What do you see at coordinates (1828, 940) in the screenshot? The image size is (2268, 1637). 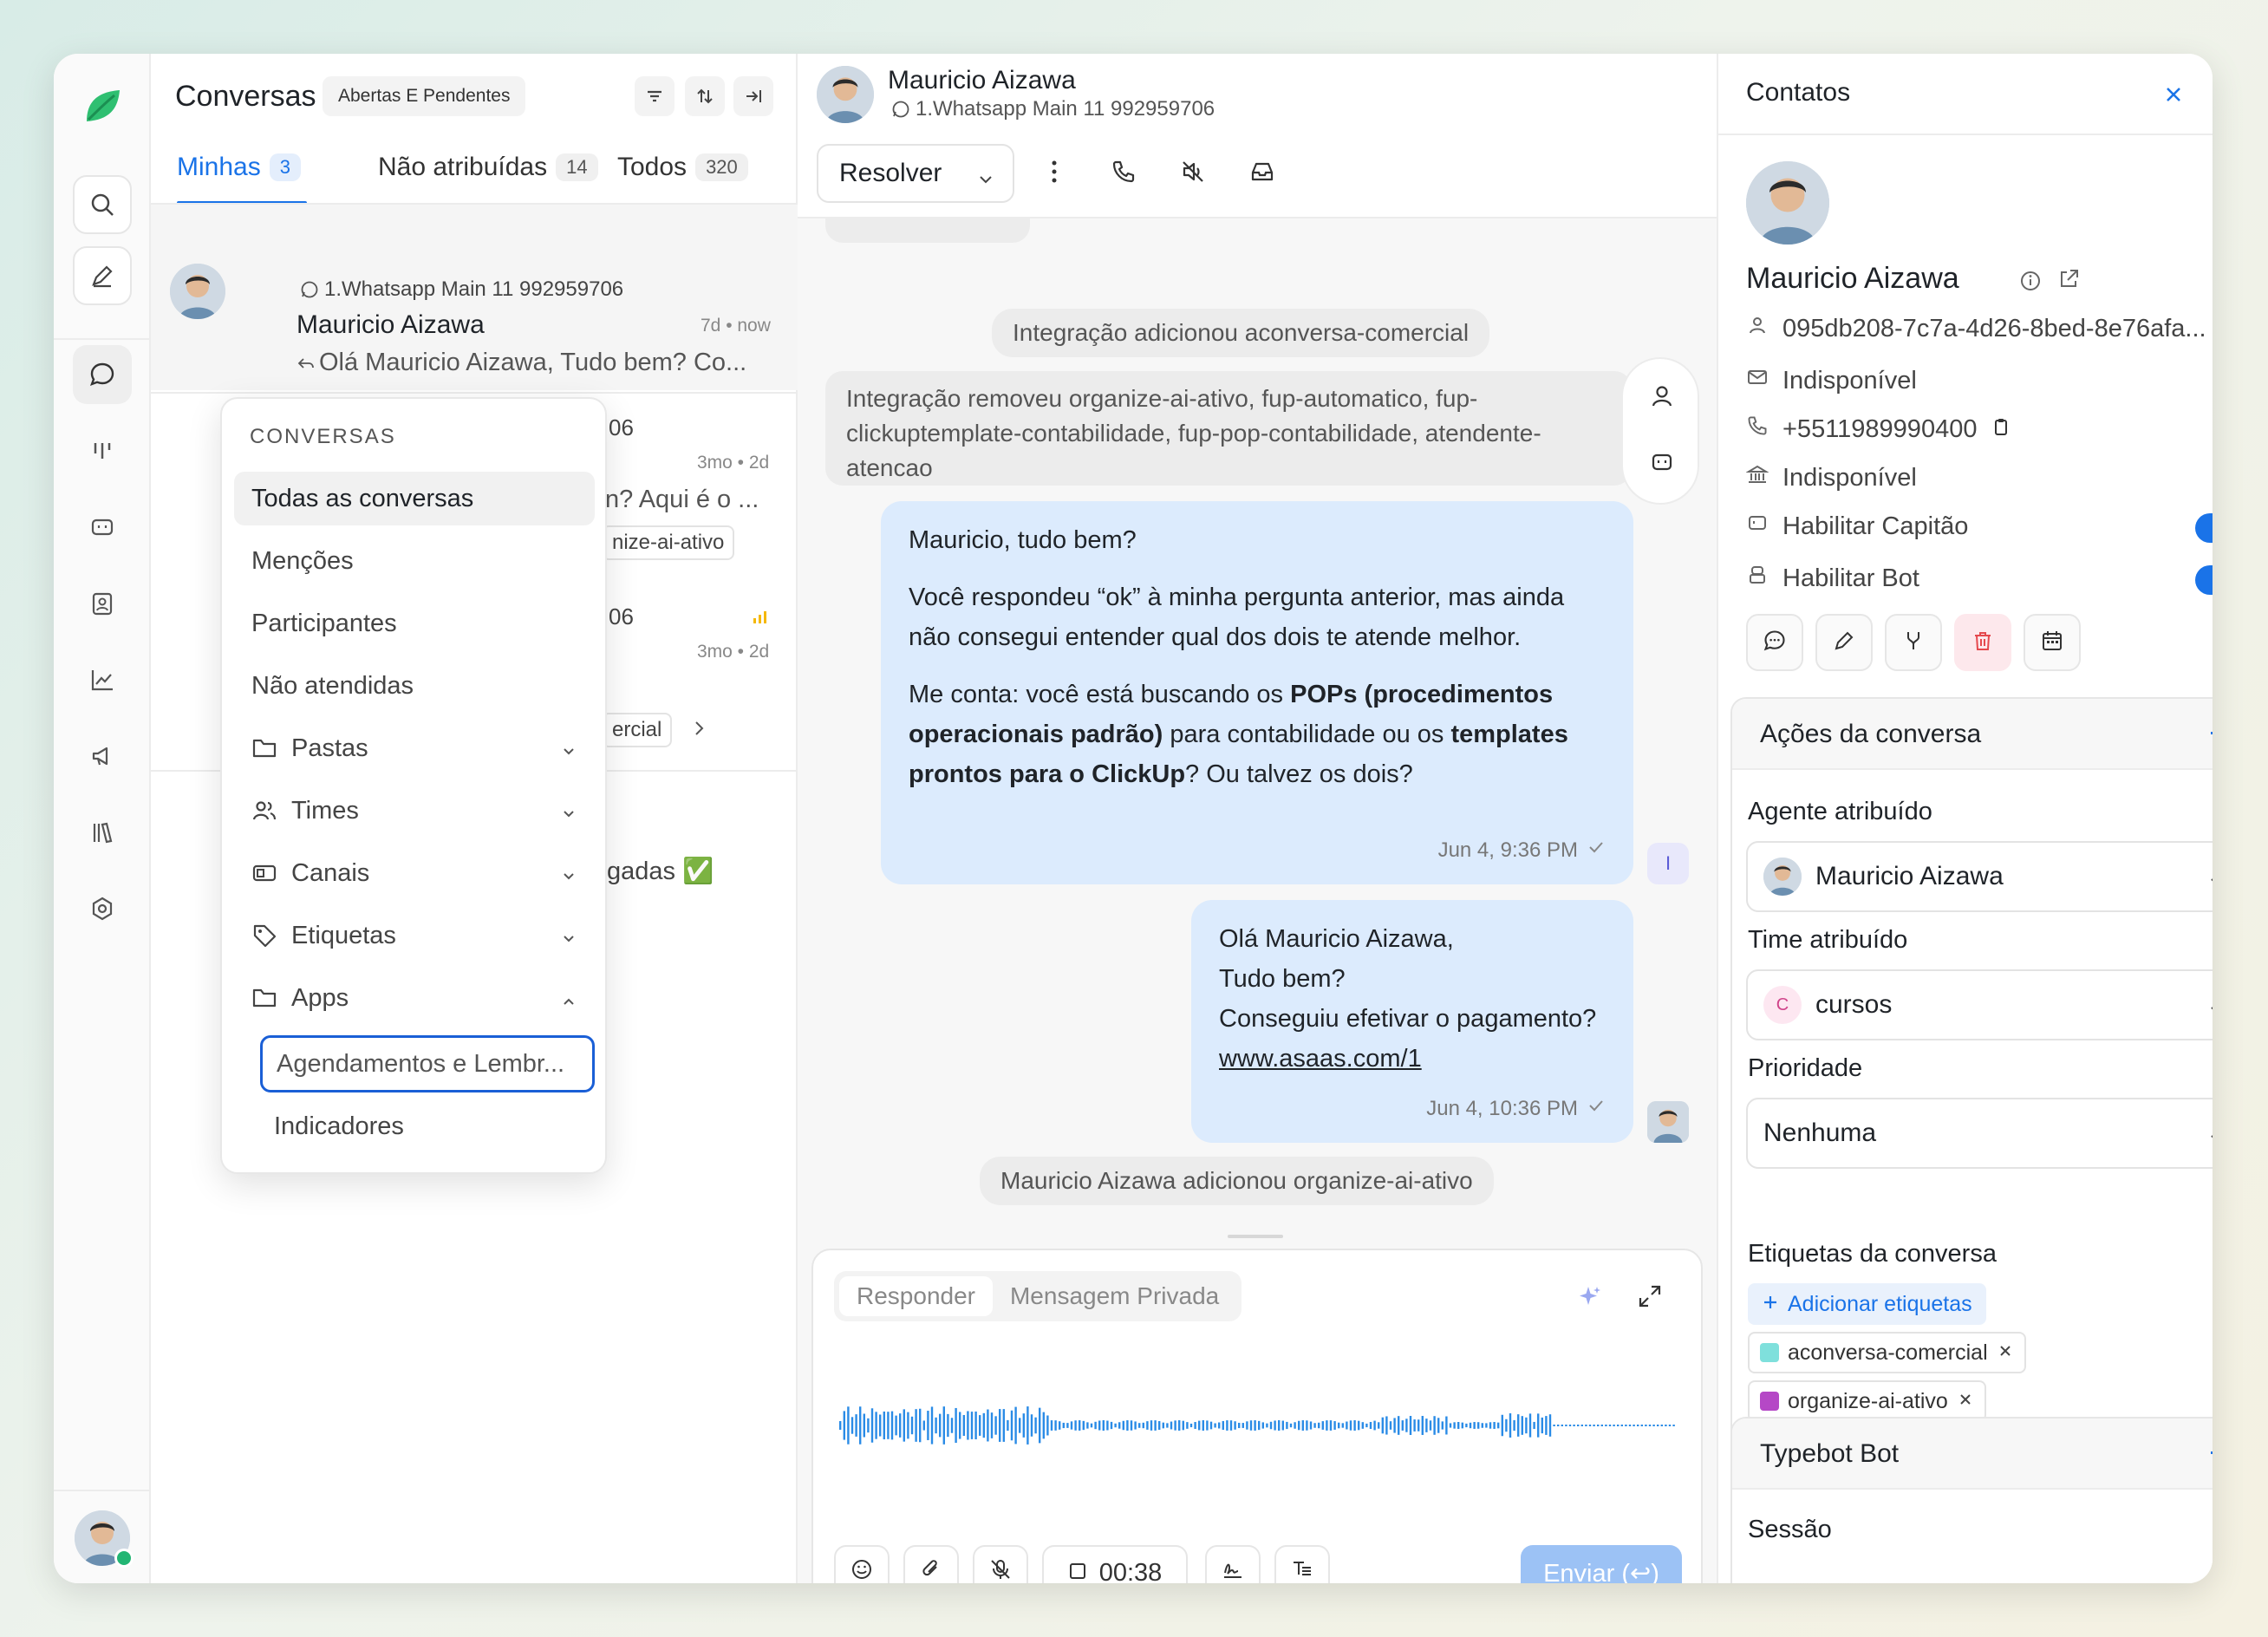 I see `team-label: Time atribuído` at bounding box center [1828, 940].